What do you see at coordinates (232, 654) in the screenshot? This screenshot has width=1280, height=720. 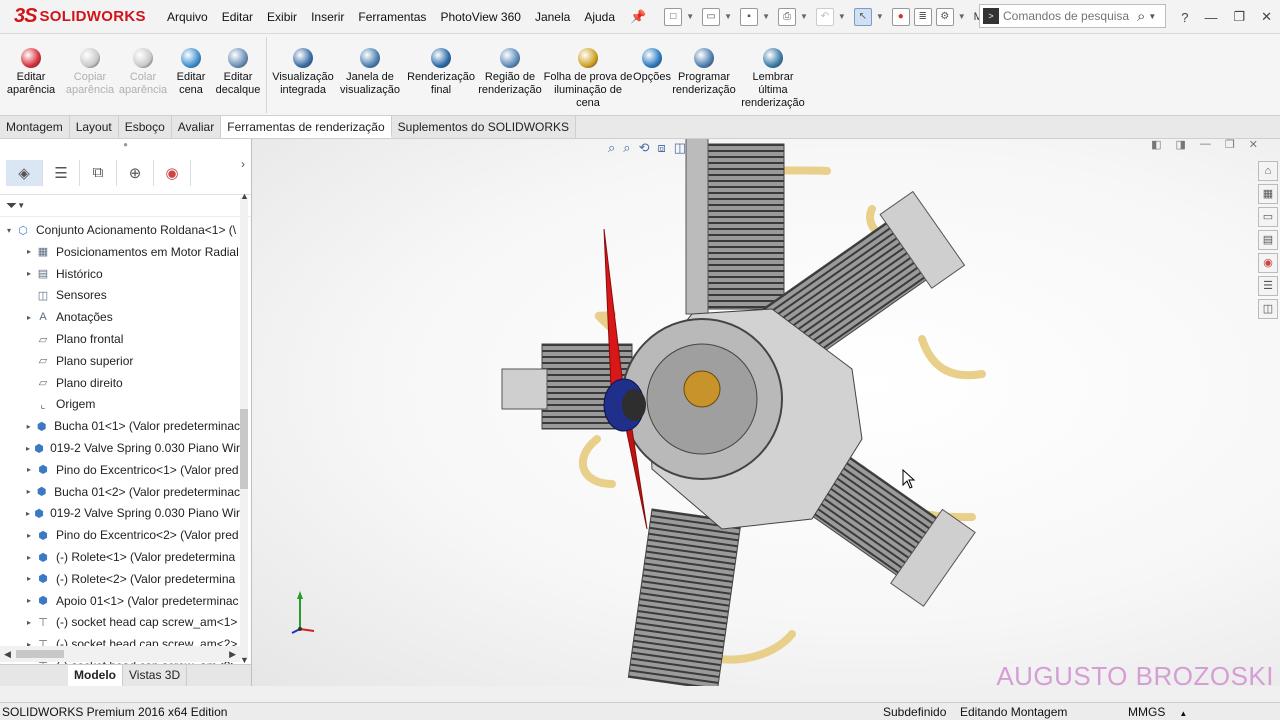 I see `scroll-right-icon: ▶` at bounding box center [232, 654].